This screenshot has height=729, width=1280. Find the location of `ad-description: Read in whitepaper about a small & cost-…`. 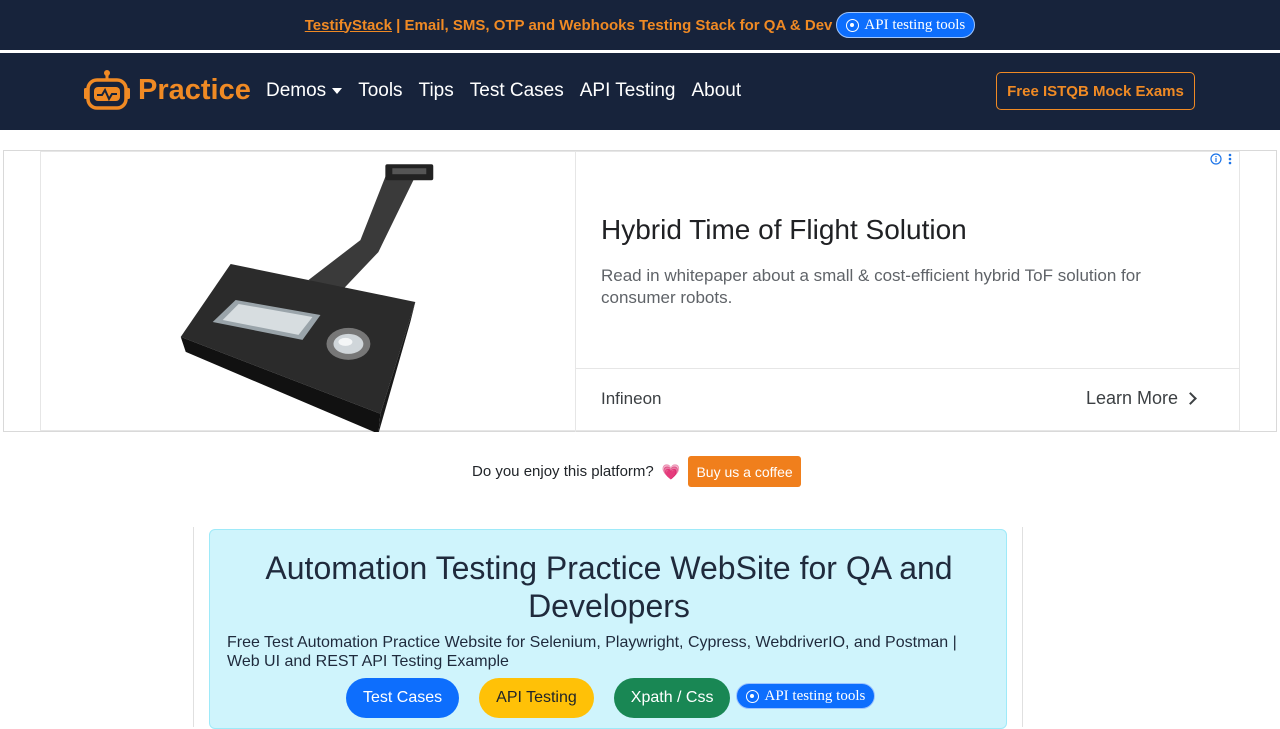

ad-description: Read in whitepaper about a small & cost-… is located at coordinates (901, 287).